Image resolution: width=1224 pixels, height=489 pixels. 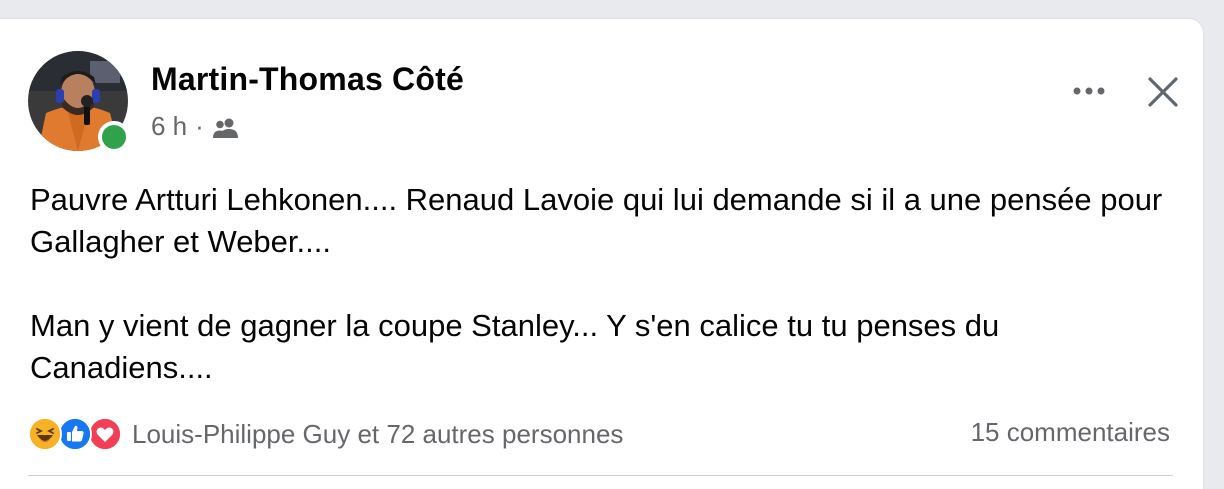 What do you see at coordinates (226, 126) in the screenshot?
I see `friends-icon` at bounding box center [226, 126].